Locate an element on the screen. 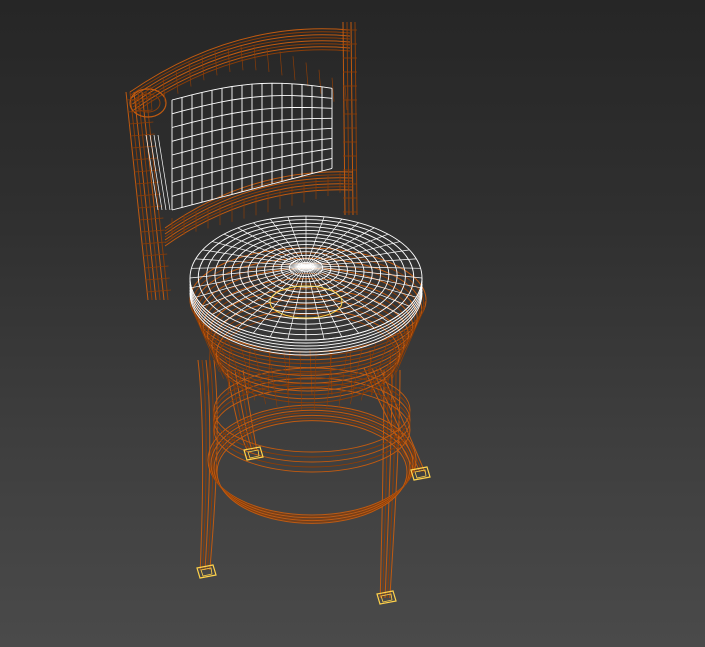 This screenshot has width=705, height=647. ring-wire is located at coordinates (312, 460).